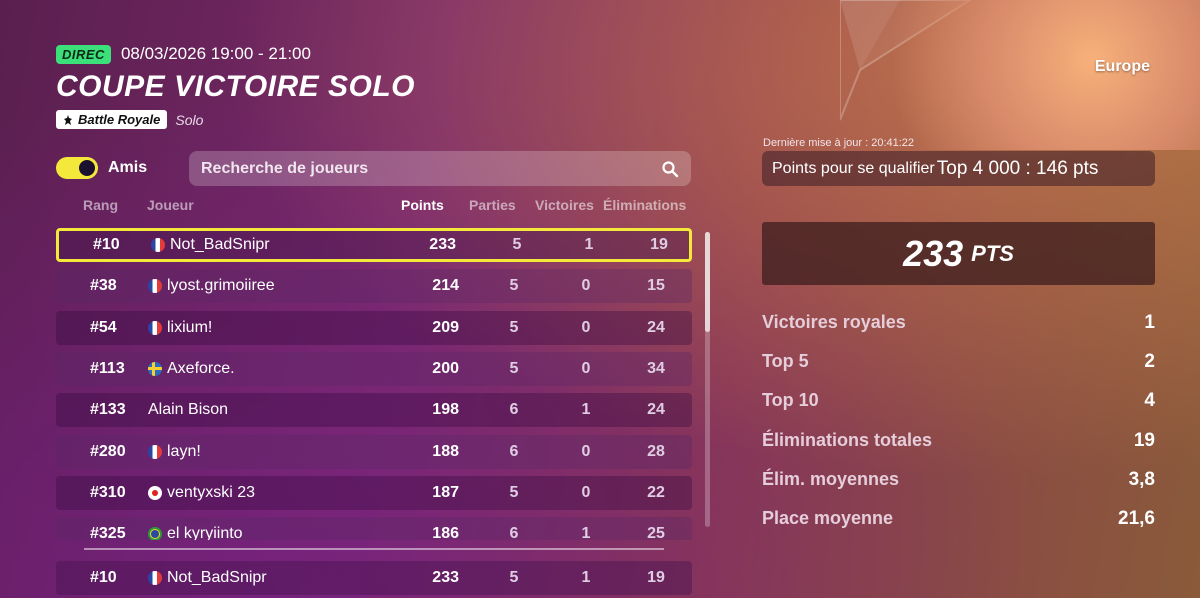 The width and height of the screenshot is (1200, 598). Describe the element at coordinates (656, 492) in the screenshot. I see `elims: 22` at that location.